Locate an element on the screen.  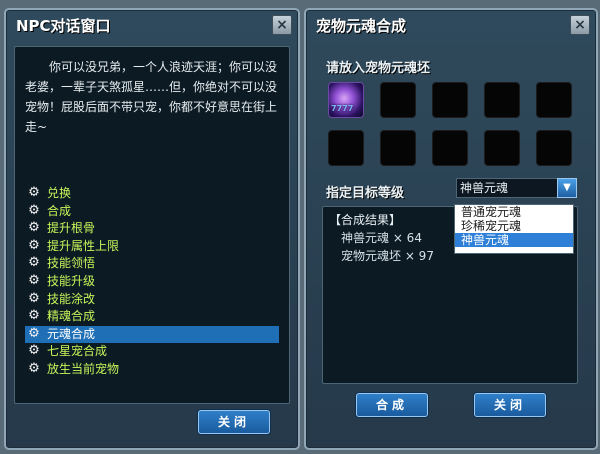
result-row: 宠物元魂坯 × 97 is located at coordinates (387, 256).